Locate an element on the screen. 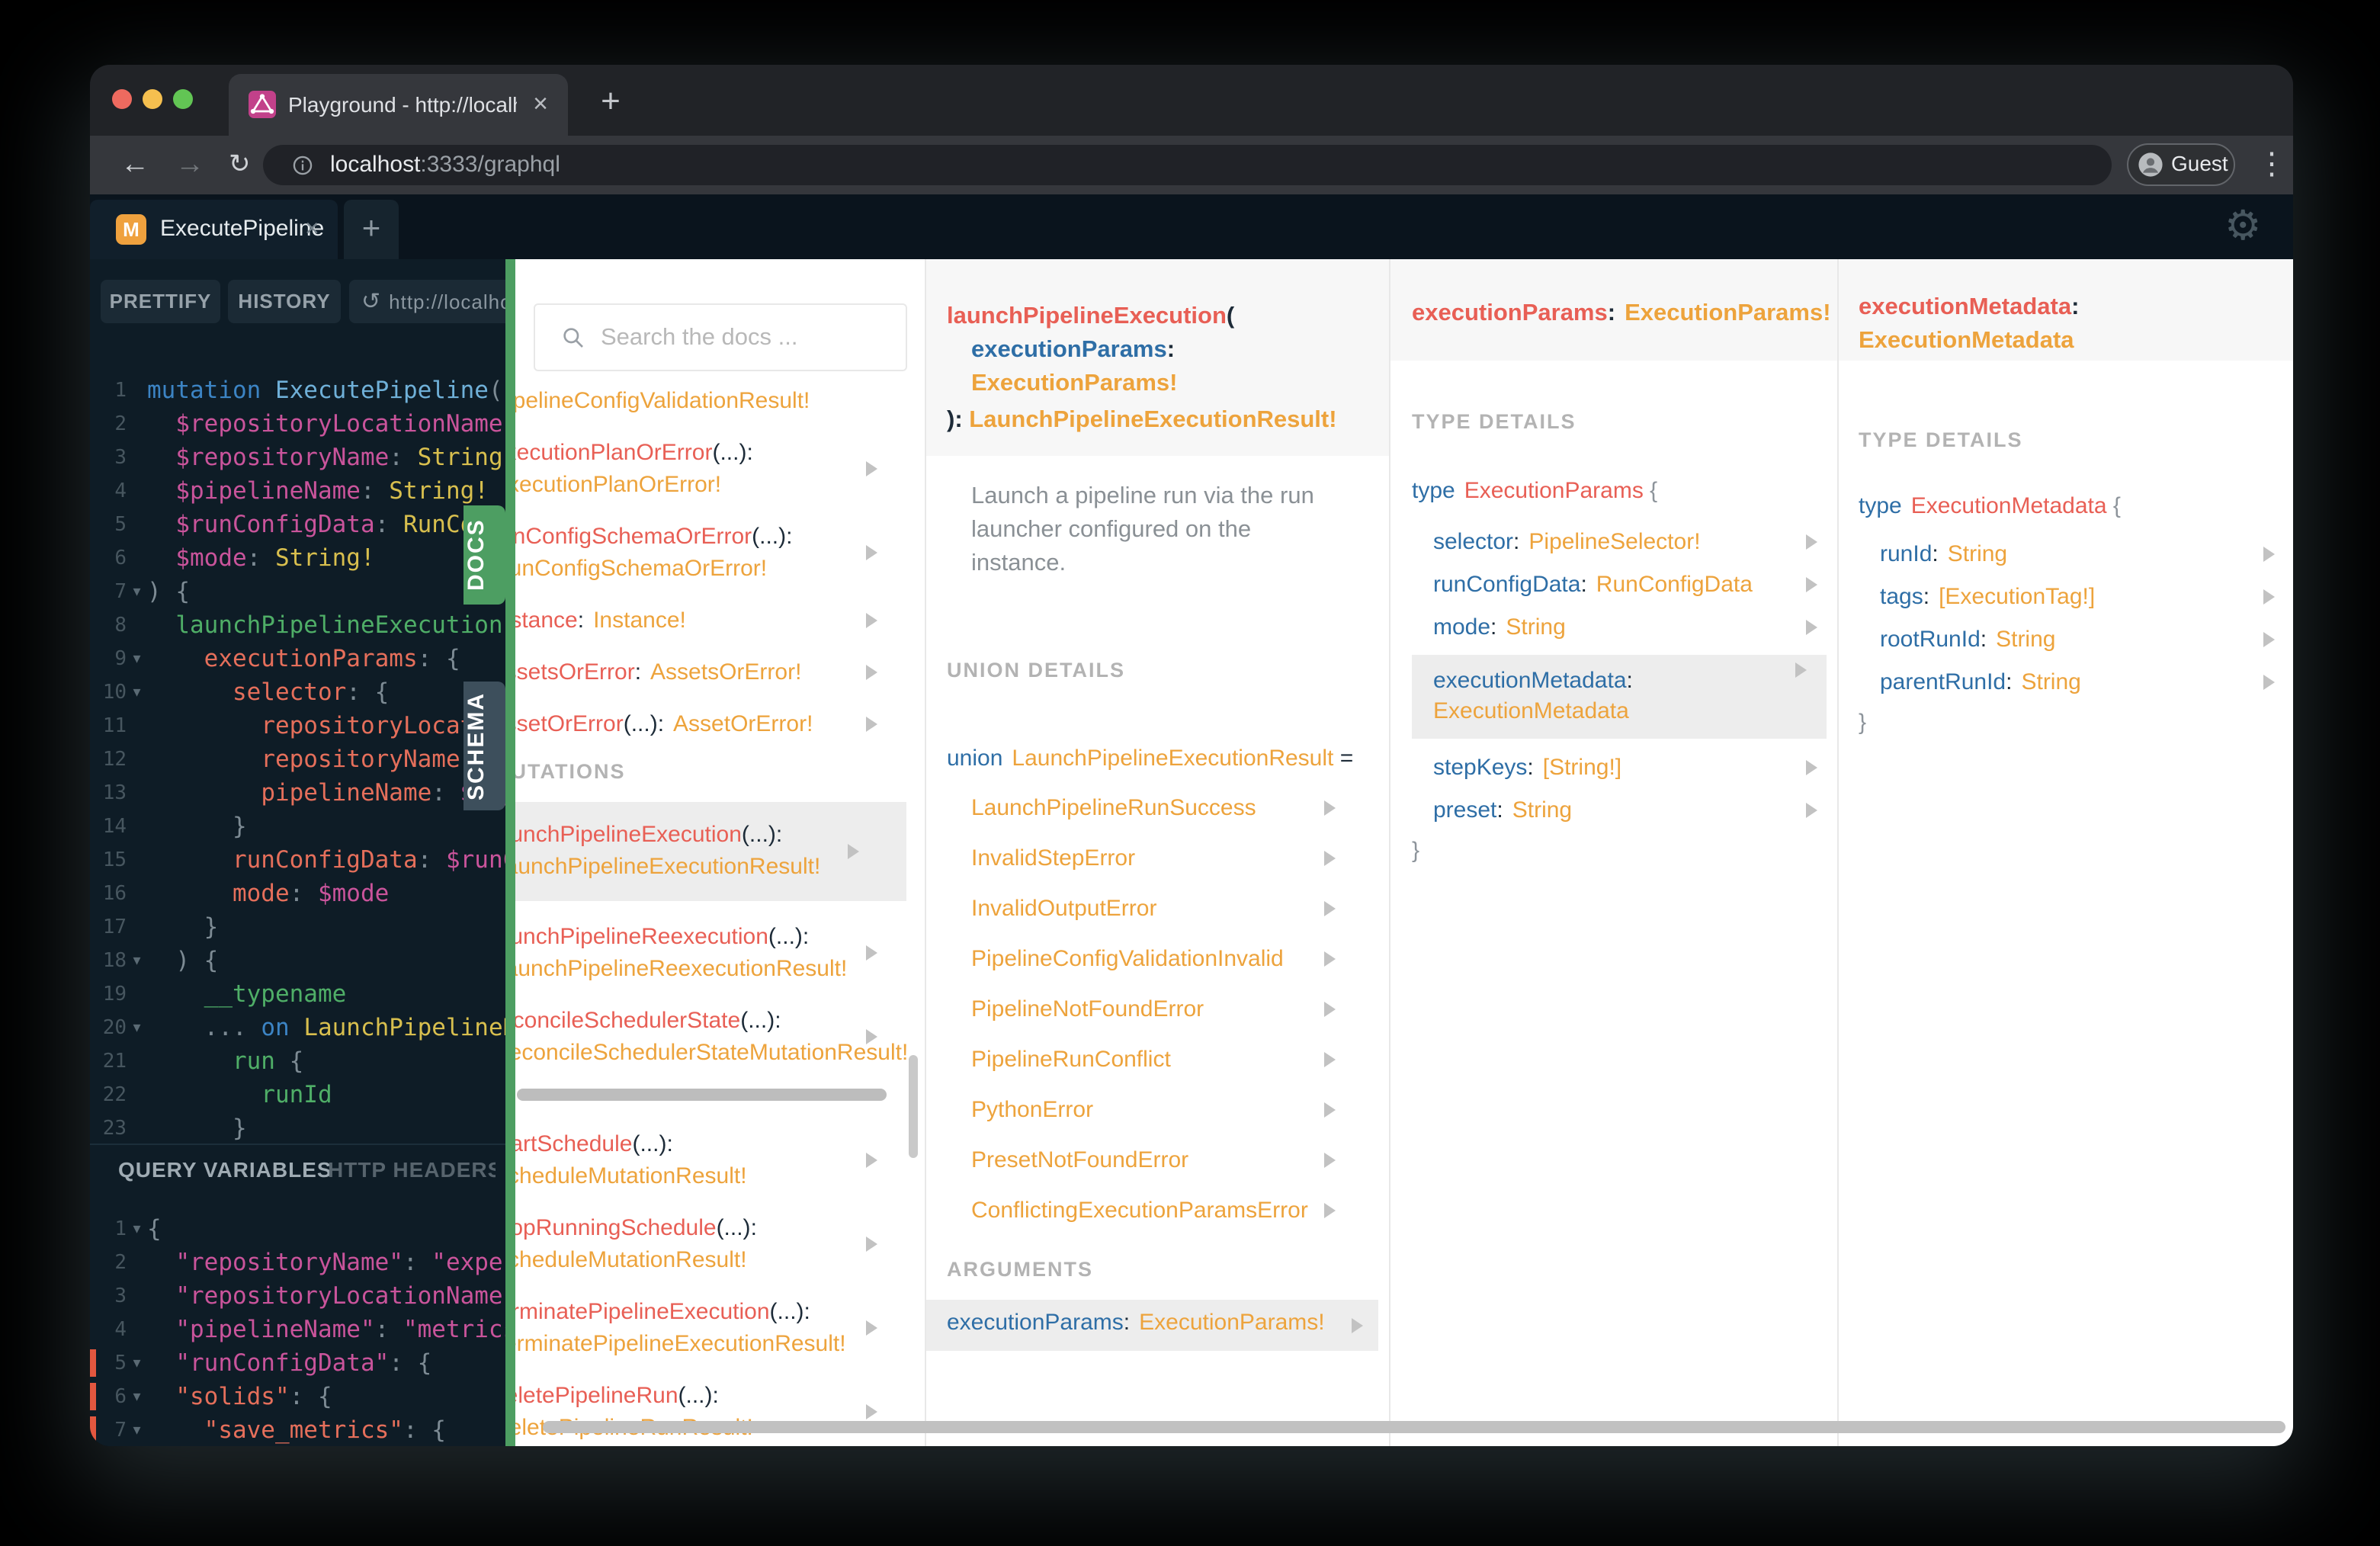  window-zoom-button is located at coordinates (183, 99).